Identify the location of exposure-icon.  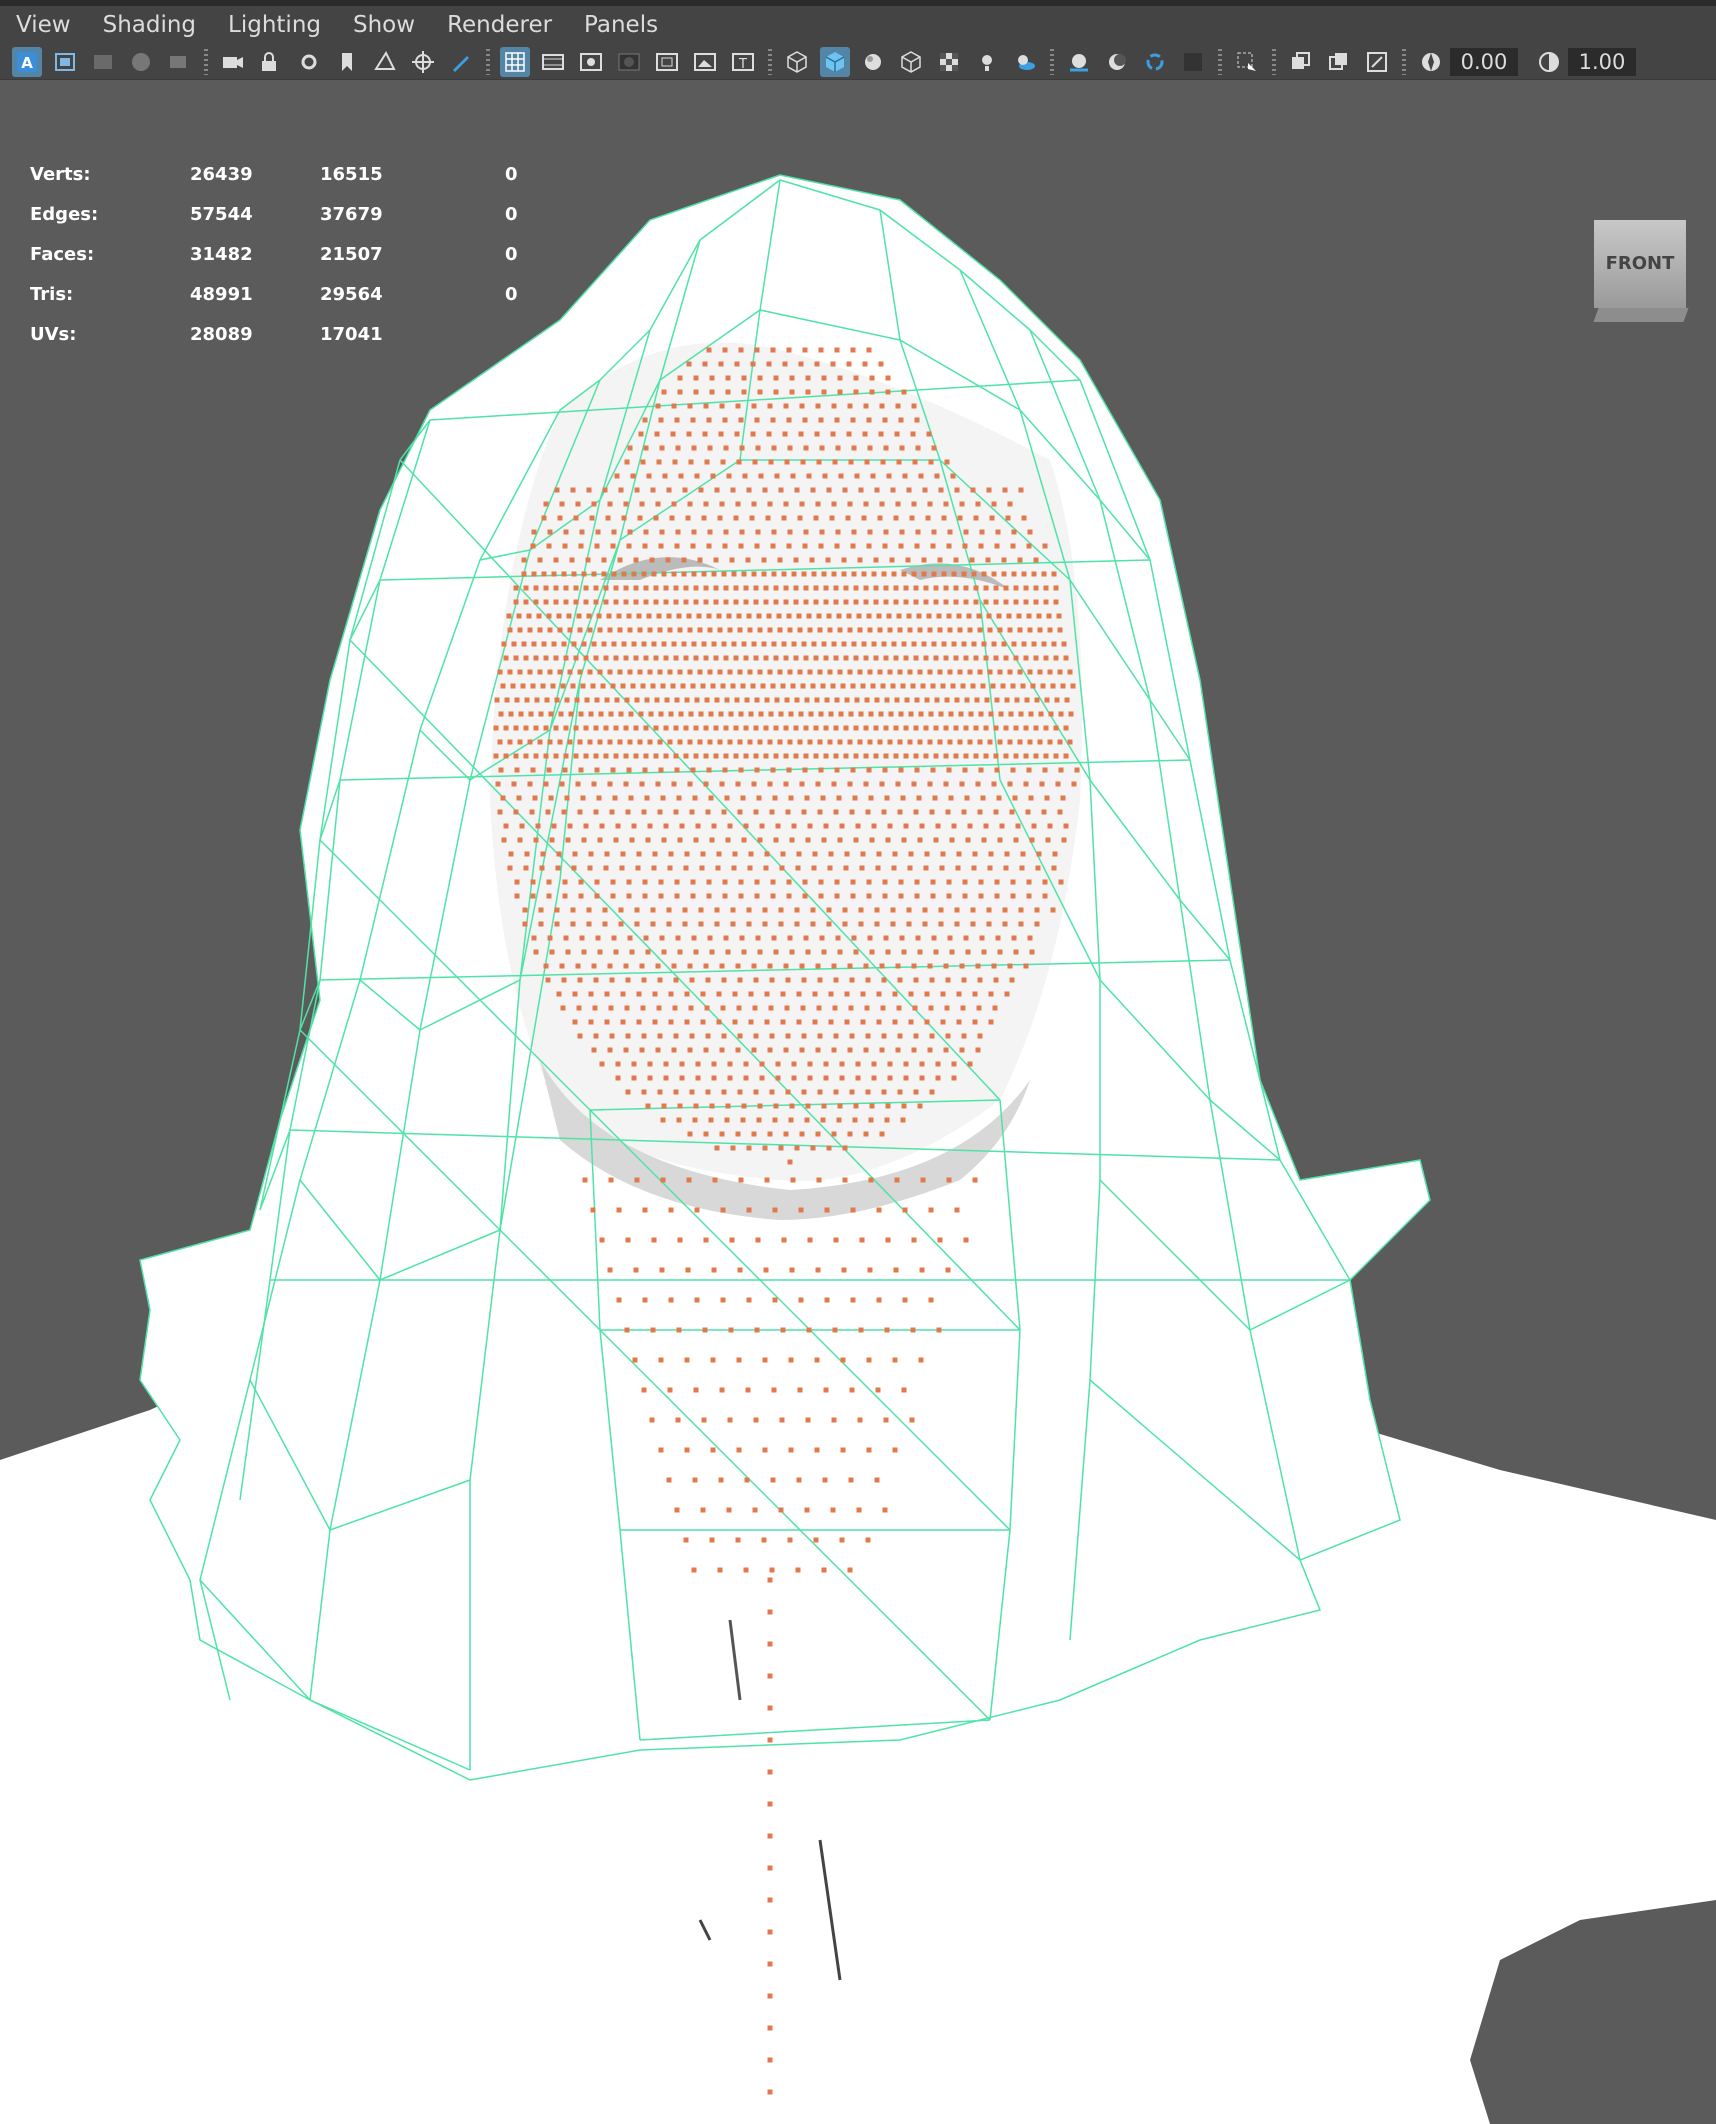
(1431, 62).